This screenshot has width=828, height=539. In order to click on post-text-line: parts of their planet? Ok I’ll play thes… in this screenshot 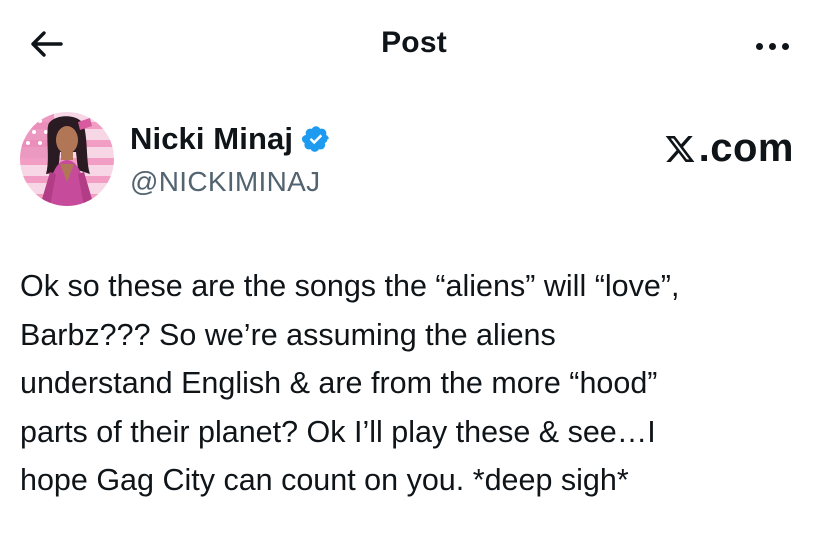, I will do `click(338, 431)`.